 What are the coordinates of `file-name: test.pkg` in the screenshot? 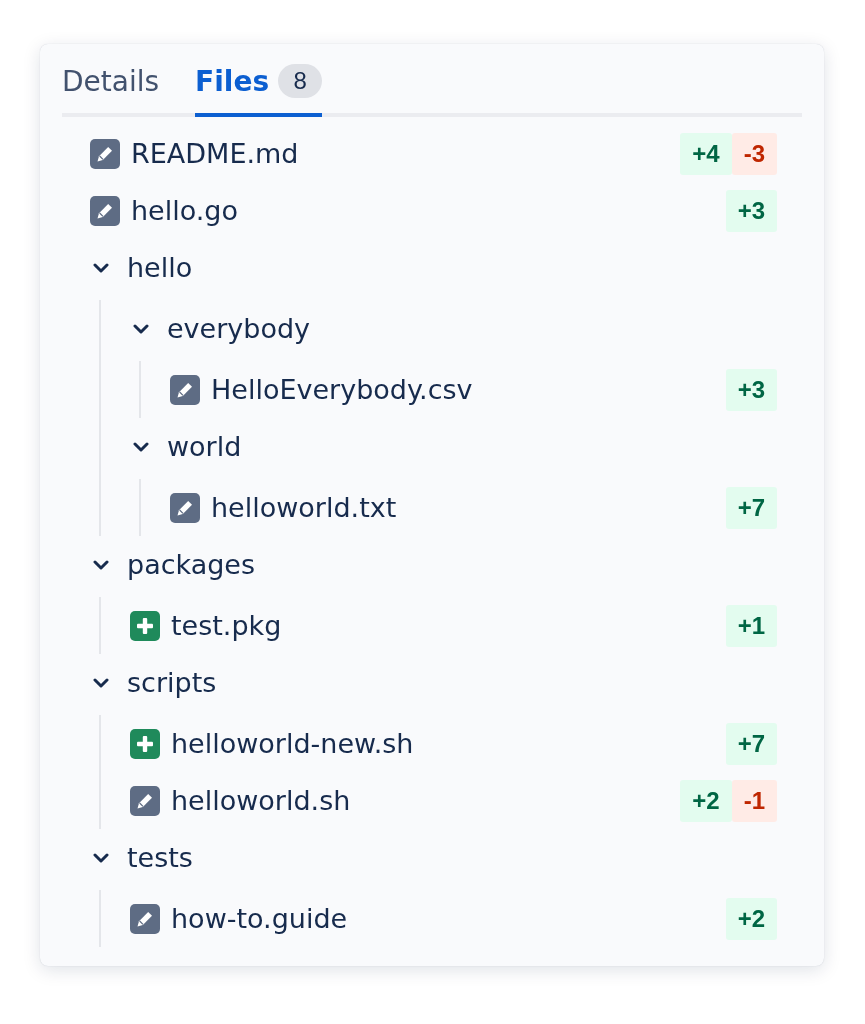 It's located at (226, 625).